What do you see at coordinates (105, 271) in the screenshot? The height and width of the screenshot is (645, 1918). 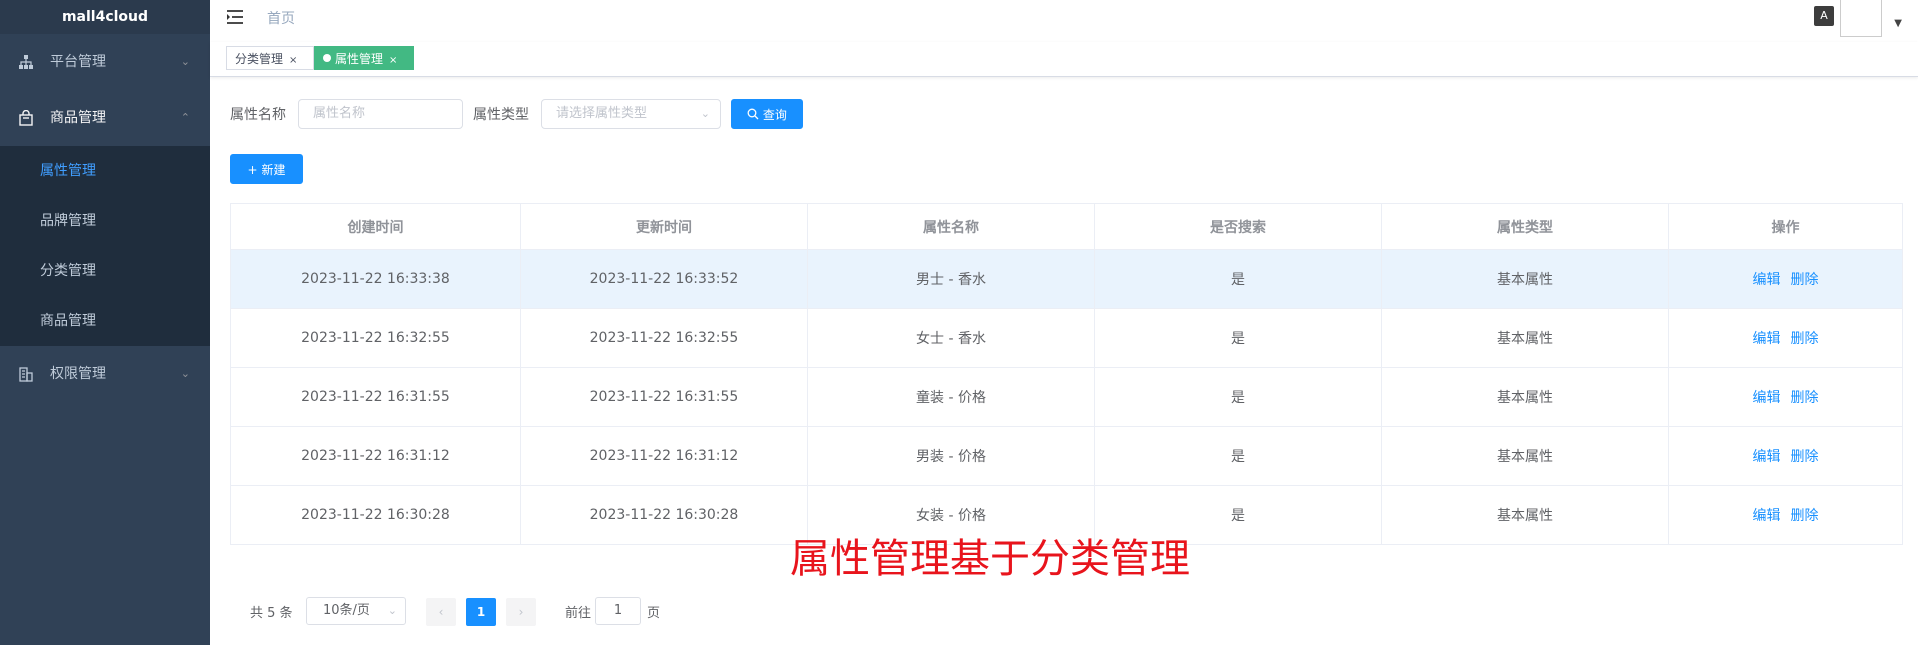 I see `sidebar-item-category: 分类管理` at bounding box center [105, 271].